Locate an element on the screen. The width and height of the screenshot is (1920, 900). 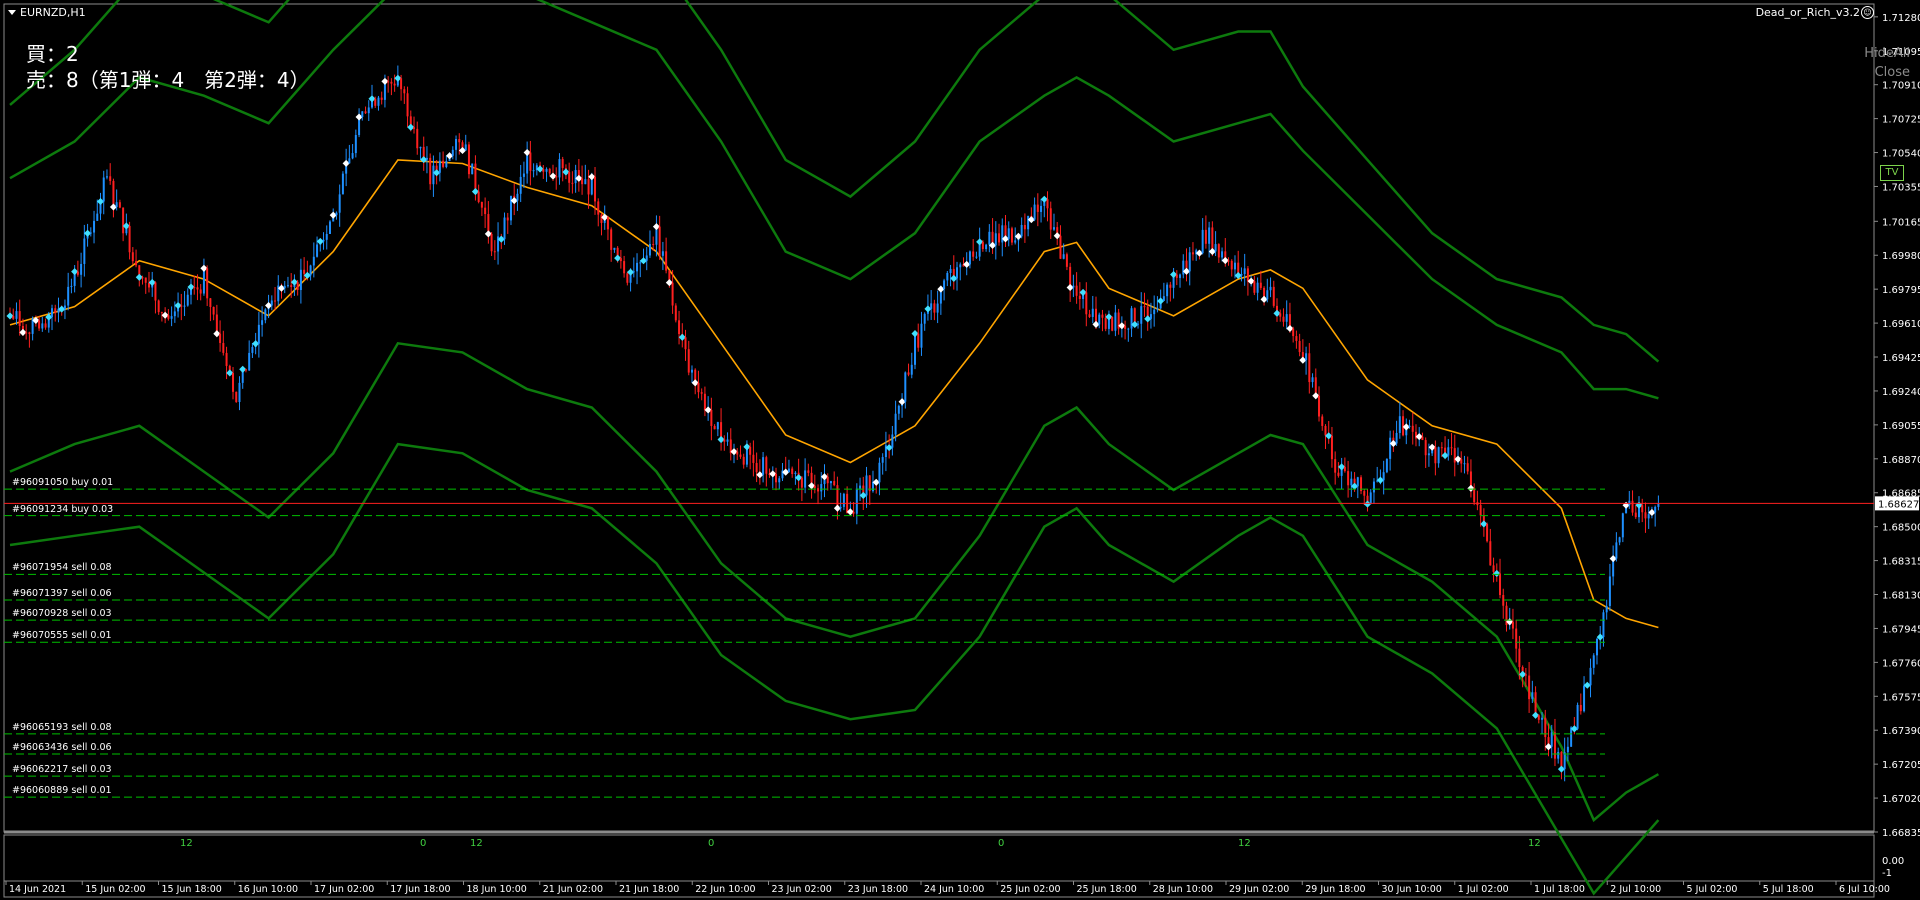
chart-menu-icon is located at coordinates (12, 12).